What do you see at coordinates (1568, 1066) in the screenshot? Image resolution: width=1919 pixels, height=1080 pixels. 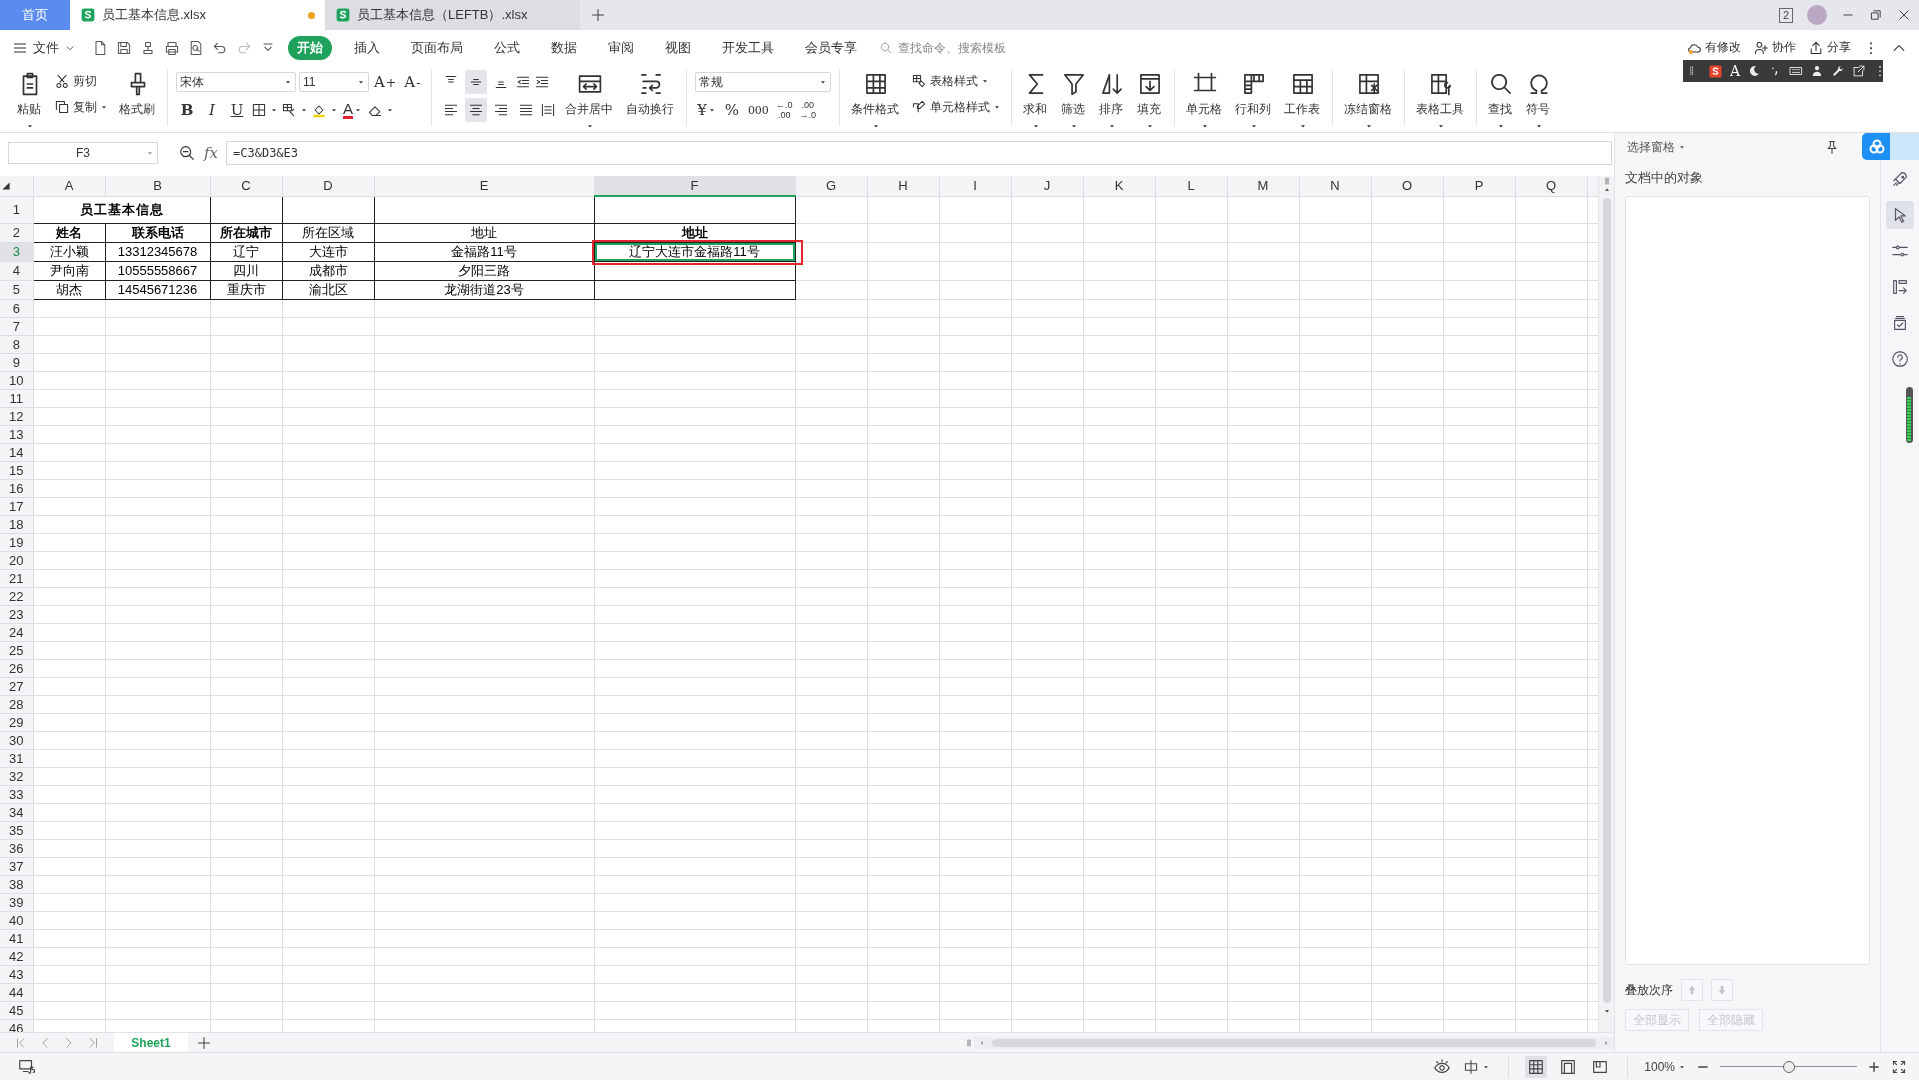 I see `page-break-view-icon` at bounding box center [1568, 1066].